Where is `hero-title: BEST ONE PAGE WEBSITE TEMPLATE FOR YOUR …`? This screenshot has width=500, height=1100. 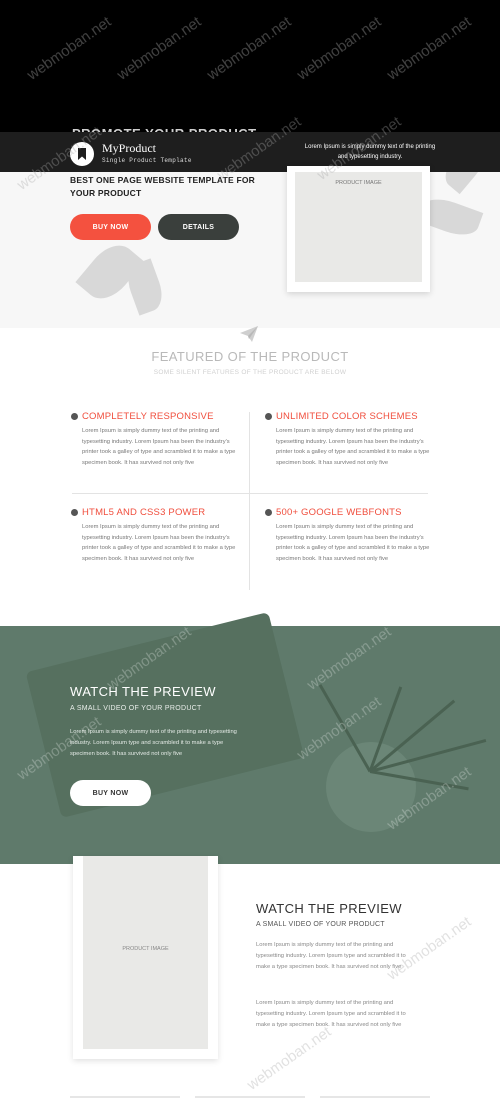 hero-title: BEST ONE PAGE WEBSITE TEMPLATE FOR YOUR … is located at coordinates (162, 186).